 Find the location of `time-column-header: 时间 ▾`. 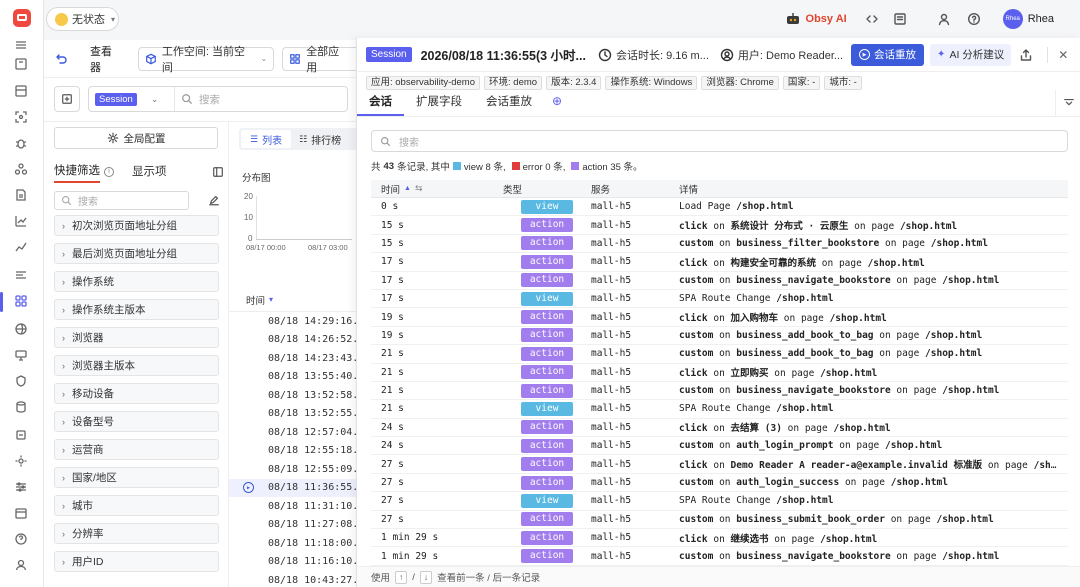

time-column-header: 时间 ▾ is located at coordinates (292, 300).